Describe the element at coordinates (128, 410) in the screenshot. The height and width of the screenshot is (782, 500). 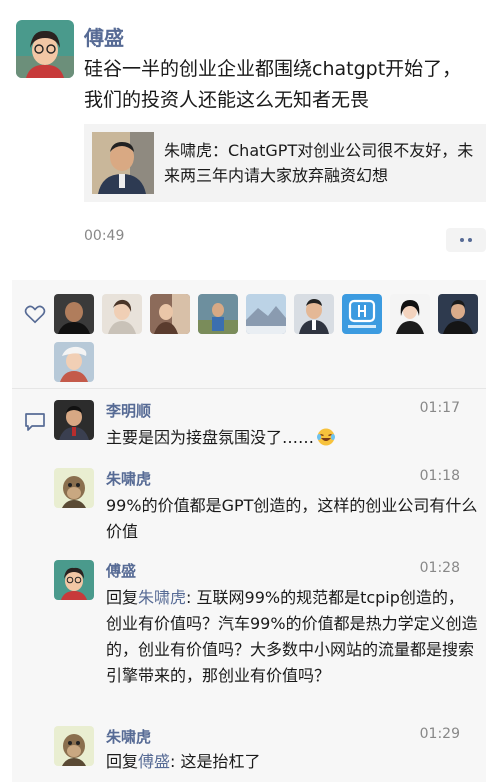
I see `comment-author: 李明顺` at that location.